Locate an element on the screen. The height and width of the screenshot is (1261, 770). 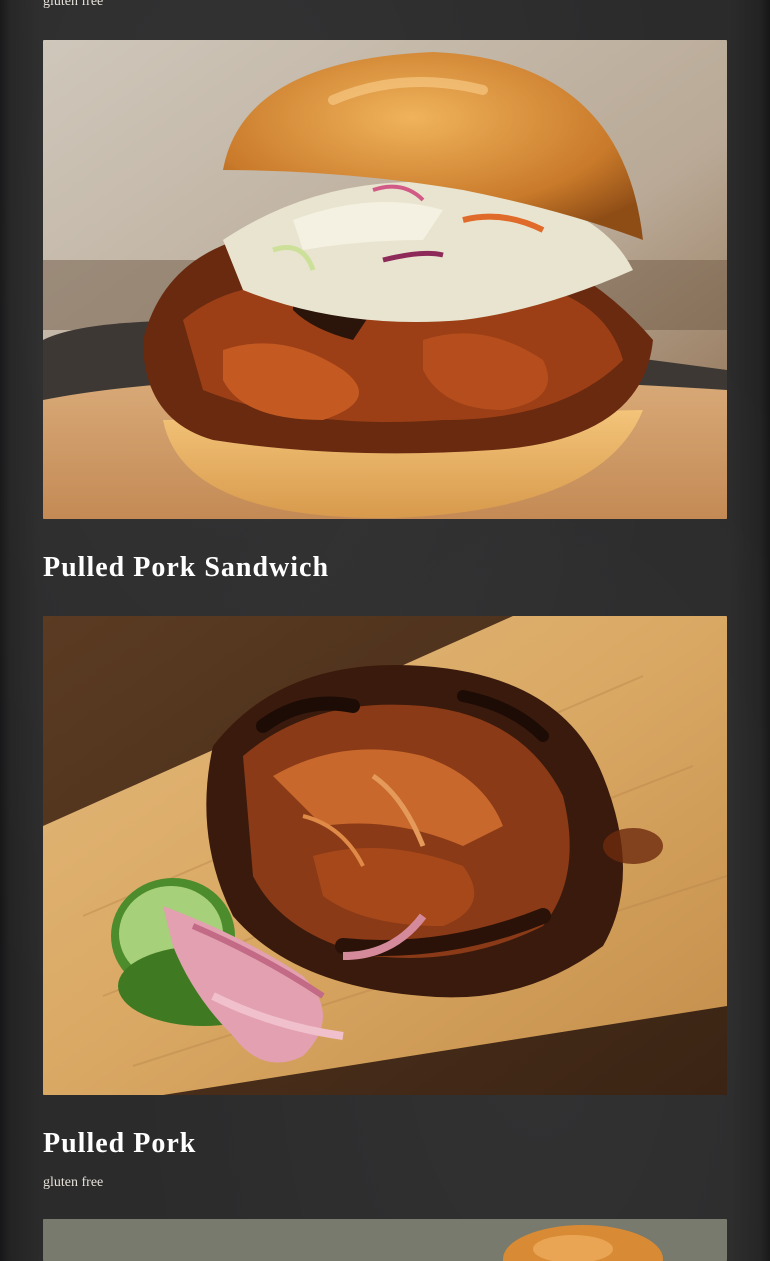
next-item-photo is located at coordinates (385, 1240).